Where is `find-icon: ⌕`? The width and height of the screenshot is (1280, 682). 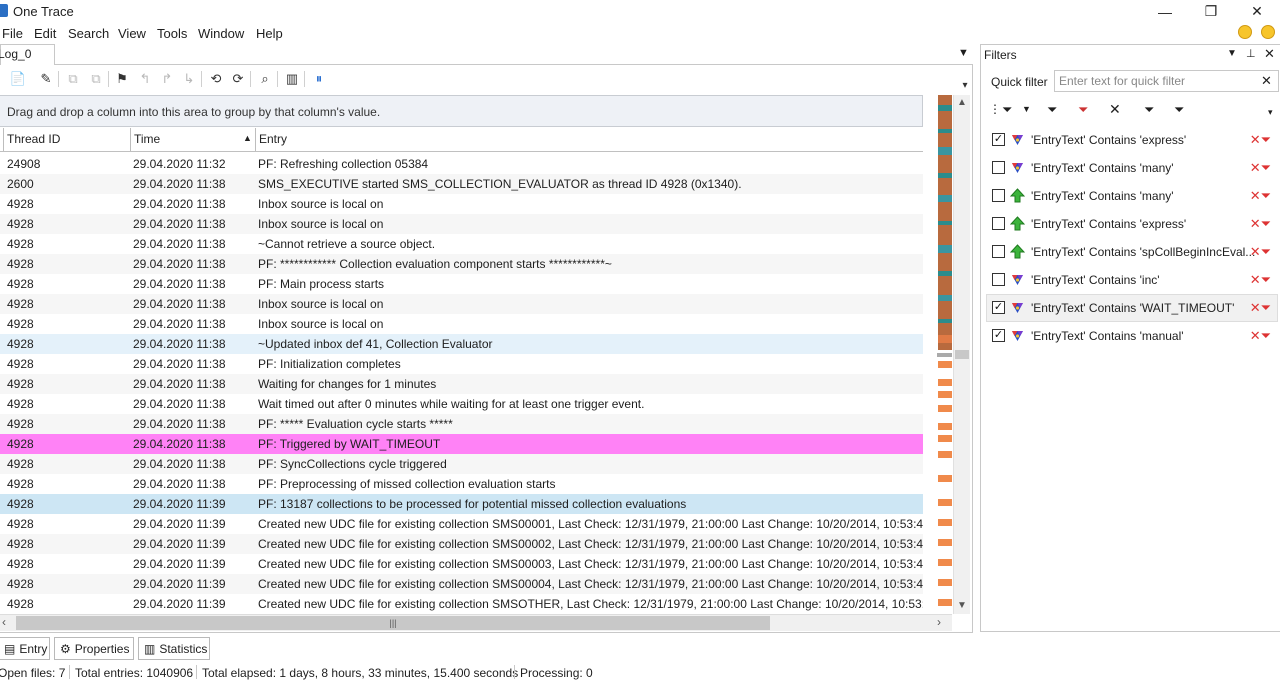
find-icon: ⌕ is located at coordinates (265, 79).